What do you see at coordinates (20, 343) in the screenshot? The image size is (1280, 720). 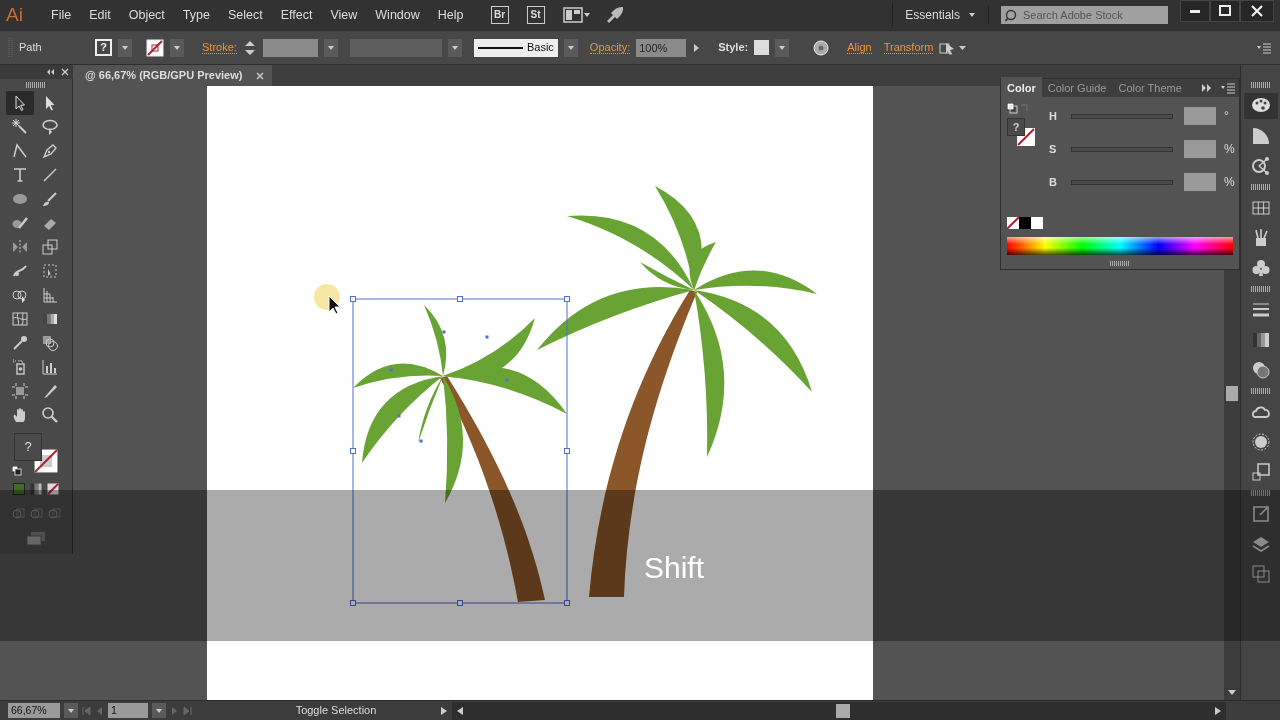 I see `eyedropper-icon` at bounding box center [20, 343].